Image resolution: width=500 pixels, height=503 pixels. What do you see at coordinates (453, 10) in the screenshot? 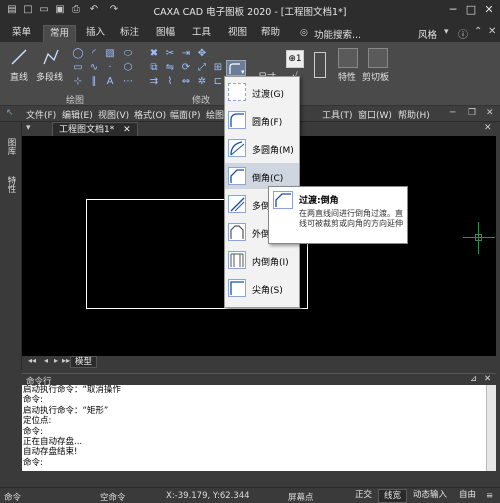
I see `minimize-button: ─` at bounding box center [453, 10].